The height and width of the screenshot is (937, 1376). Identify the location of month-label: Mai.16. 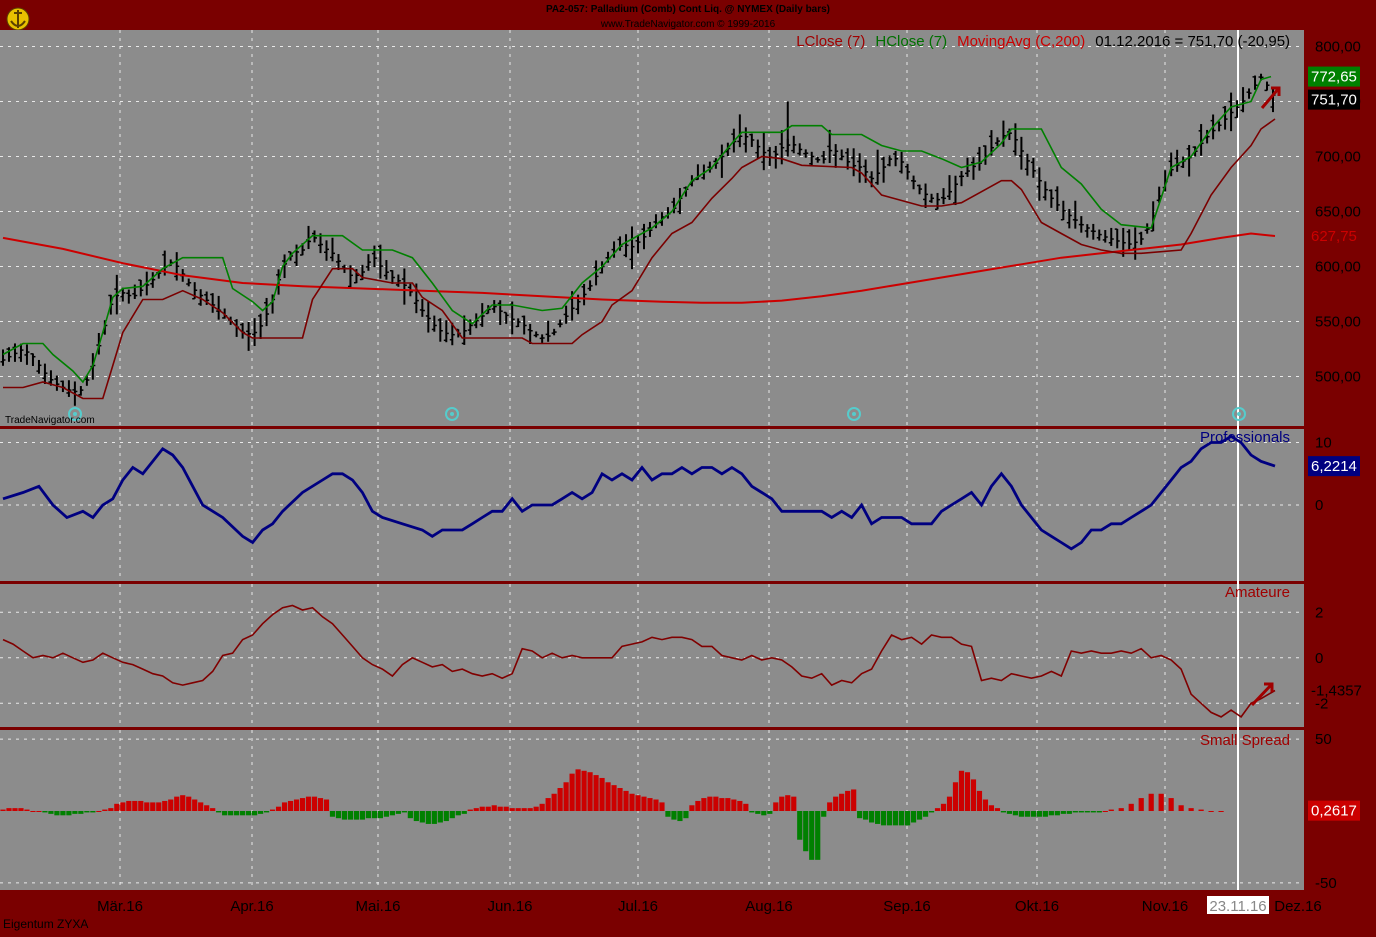
(377, 906).